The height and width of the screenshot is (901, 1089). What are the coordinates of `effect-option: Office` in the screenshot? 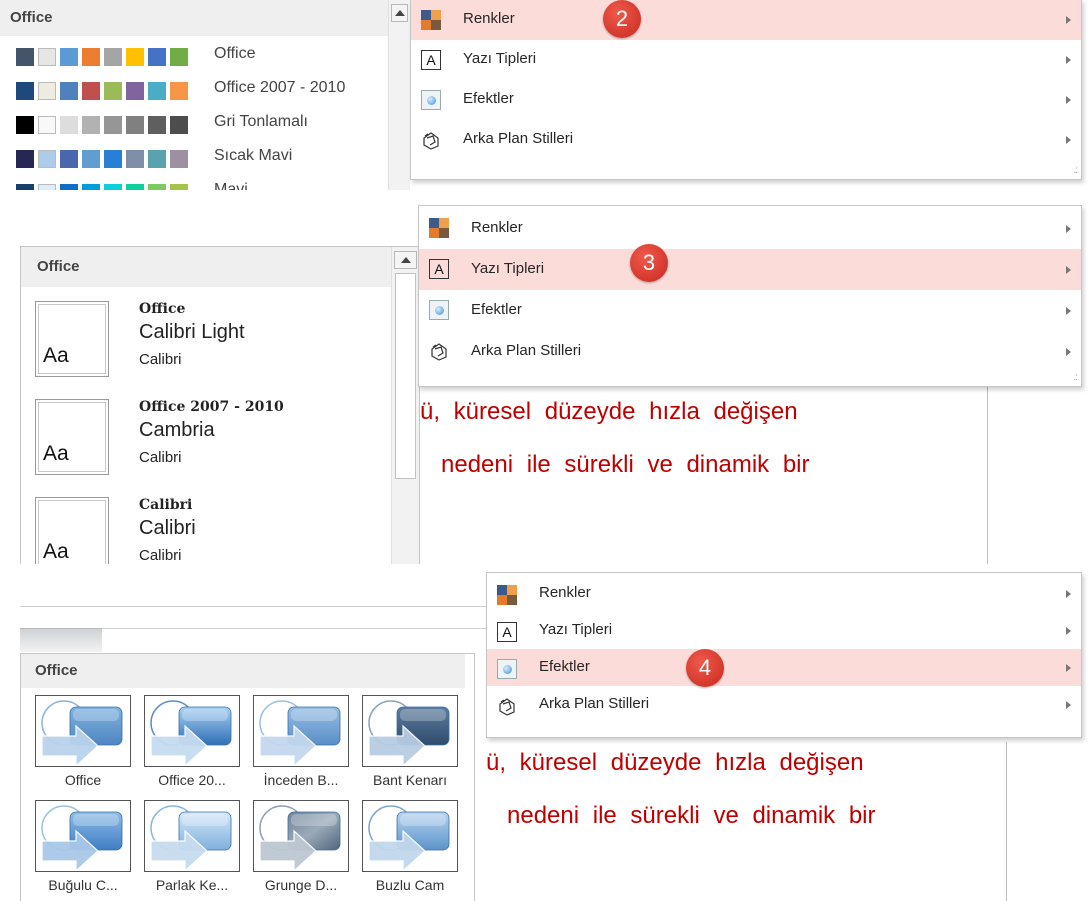 It's located at (85, 745).